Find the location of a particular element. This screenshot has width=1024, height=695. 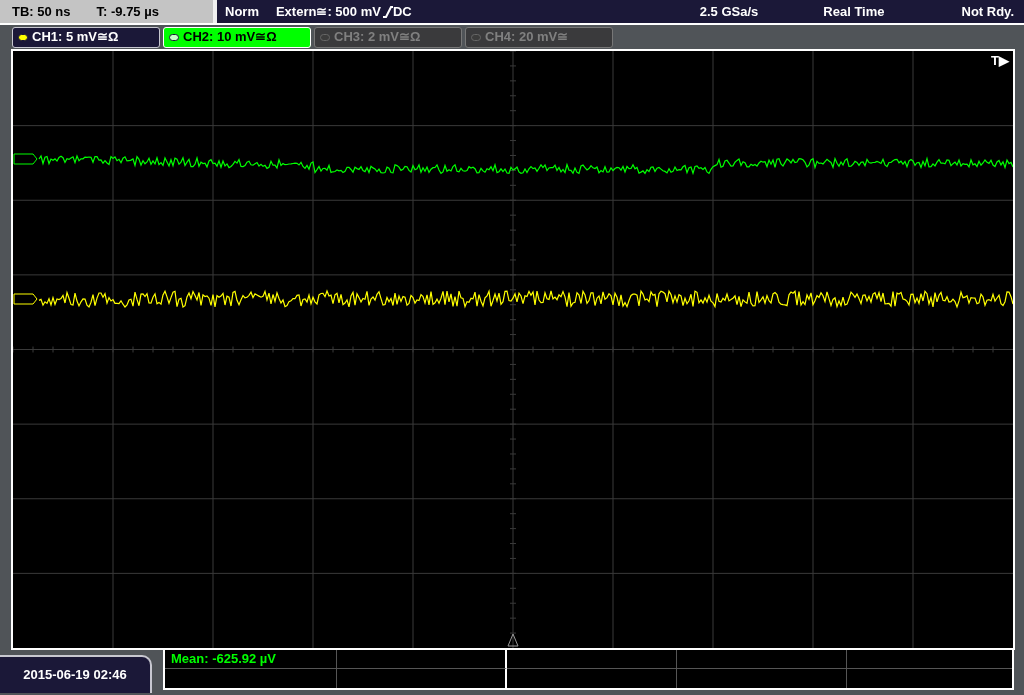

timebase-label: TB: 50 ns is located at coordinates (41, 11).